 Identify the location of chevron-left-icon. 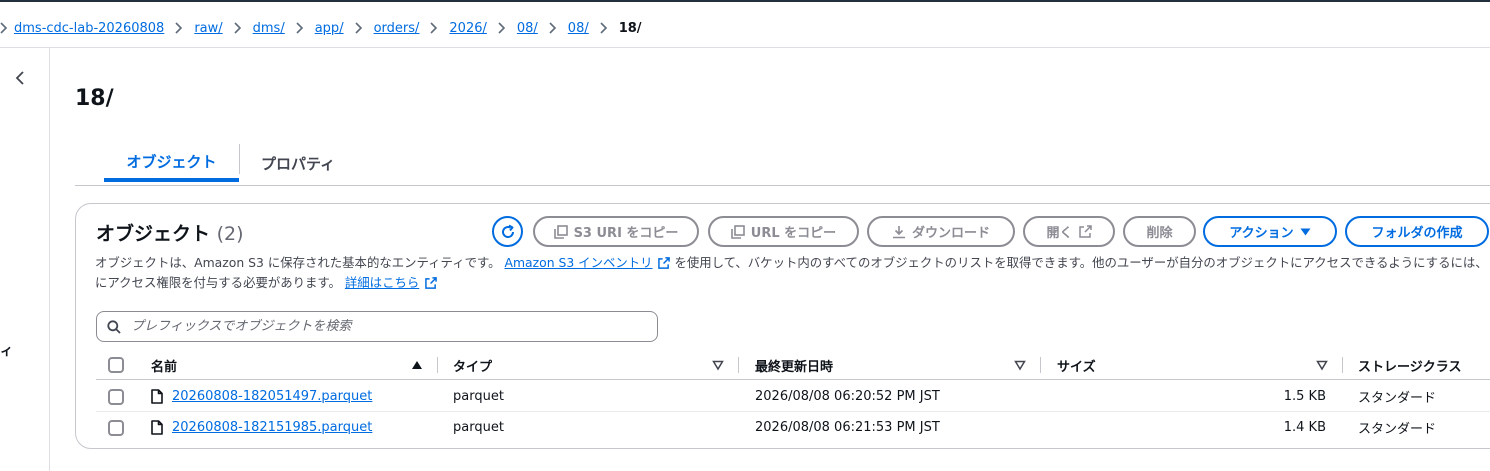
(19, 78).